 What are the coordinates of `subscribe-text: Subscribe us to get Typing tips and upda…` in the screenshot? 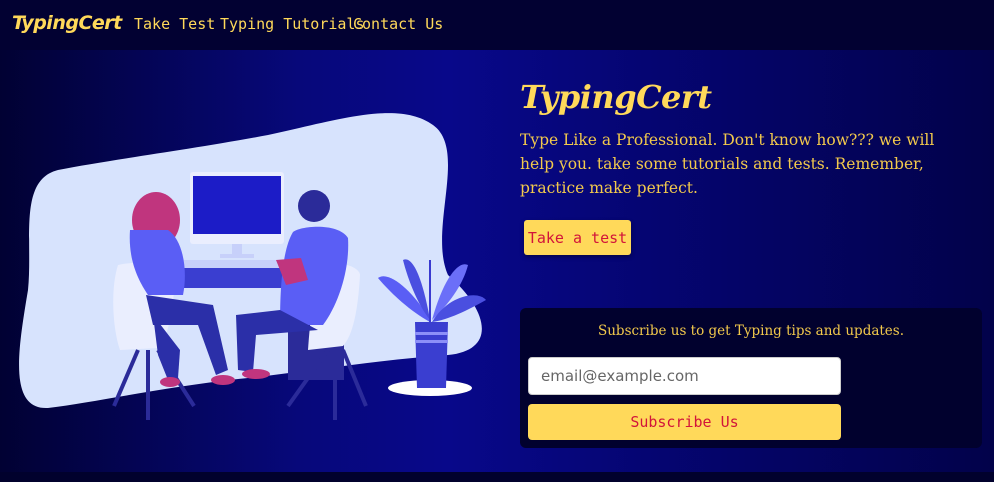 It's located at (751, 331).